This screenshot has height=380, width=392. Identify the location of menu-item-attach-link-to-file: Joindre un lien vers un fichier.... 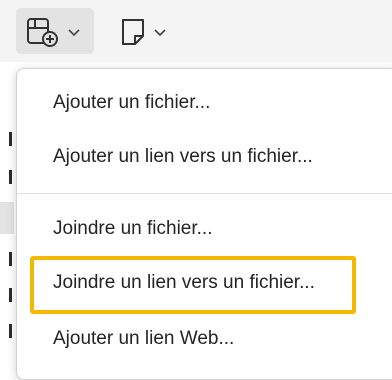
(204, 283).